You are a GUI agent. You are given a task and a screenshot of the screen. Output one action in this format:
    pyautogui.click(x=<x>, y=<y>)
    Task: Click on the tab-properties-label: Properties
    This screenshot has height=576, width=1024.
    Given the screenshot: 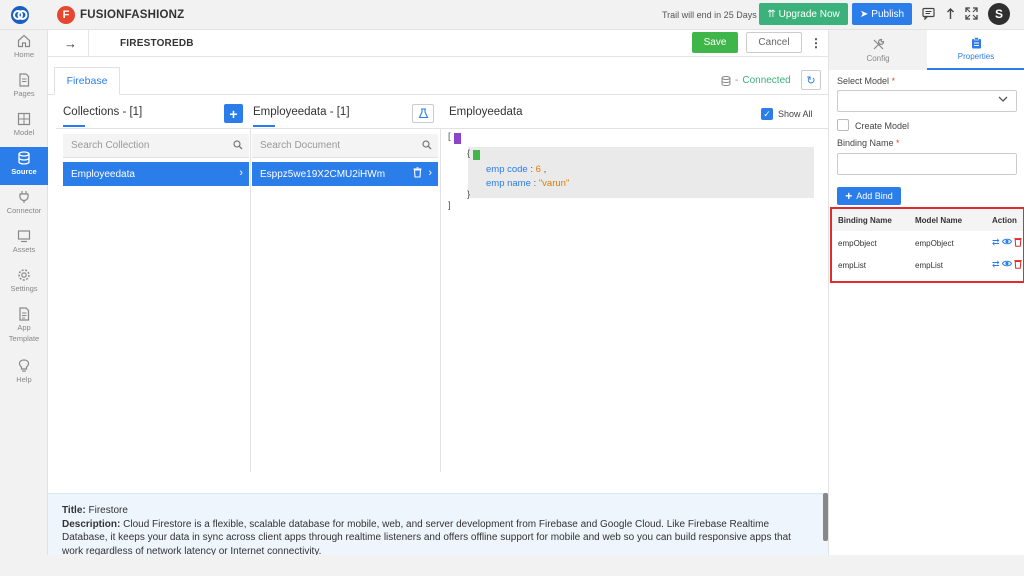 What is the action you would take?
    pyautogui.click(x=976, y=56)
    